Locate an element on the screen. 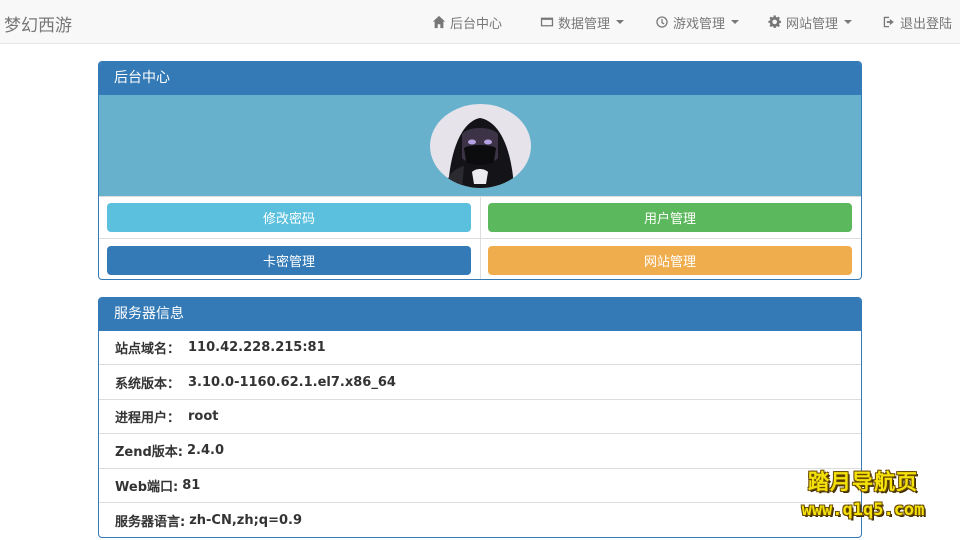 This screenshot has height=540, width=960. watermark-title: 踏月导航页 is located at coordinates (863, 482).